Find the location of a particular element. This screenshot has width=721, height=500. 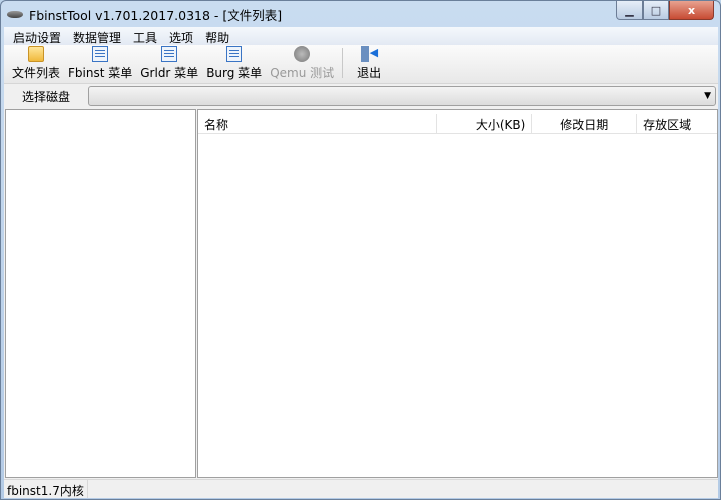

exit-button: 退出 is located at coordinates (369, 63).